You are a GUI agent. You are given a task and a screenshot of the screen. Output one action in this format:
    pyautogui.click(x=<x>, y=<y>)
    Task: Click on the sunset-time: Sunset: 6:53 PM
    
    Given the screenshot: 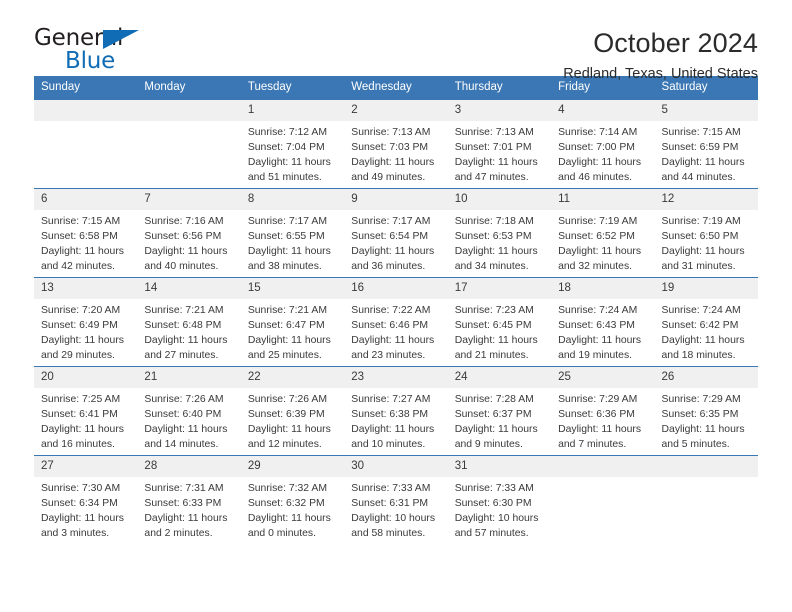 What is the action you would take?
    pyautogui.click(x=493, y=236)
    